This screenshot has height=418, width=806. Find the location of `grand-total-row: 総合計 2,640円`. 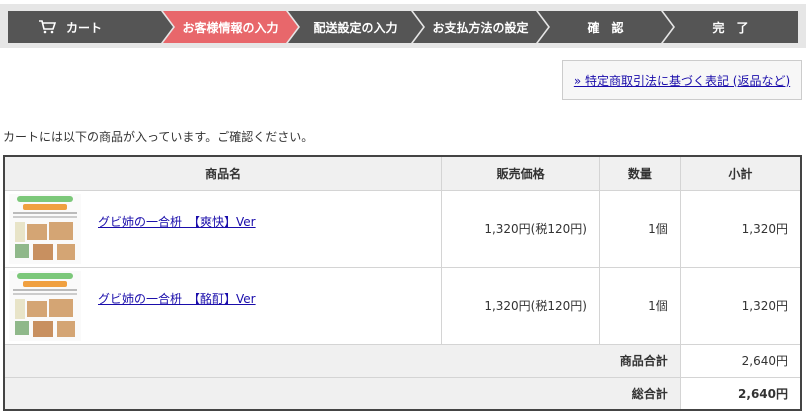

grand-total-row: 総合計 2,640円 is located at coordinates (402, 393).